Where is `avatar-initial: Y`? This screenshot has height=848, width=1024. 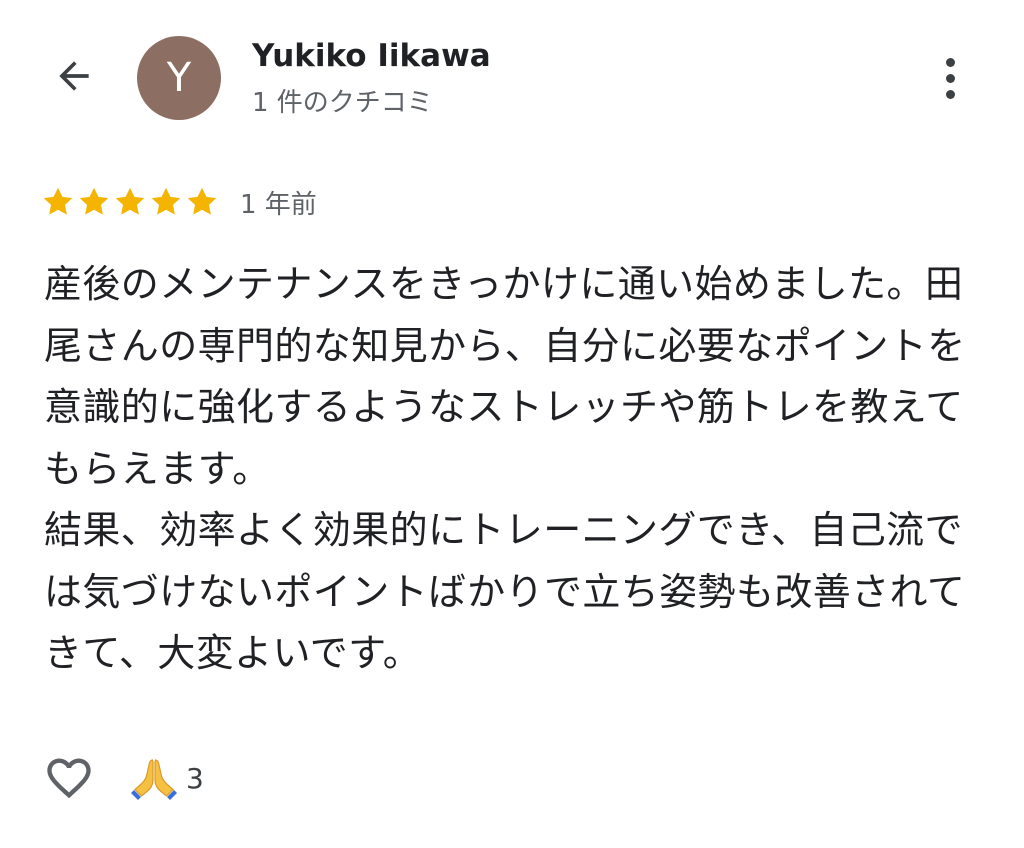
avatar-initial: Y is located at coordinates (179, 78).